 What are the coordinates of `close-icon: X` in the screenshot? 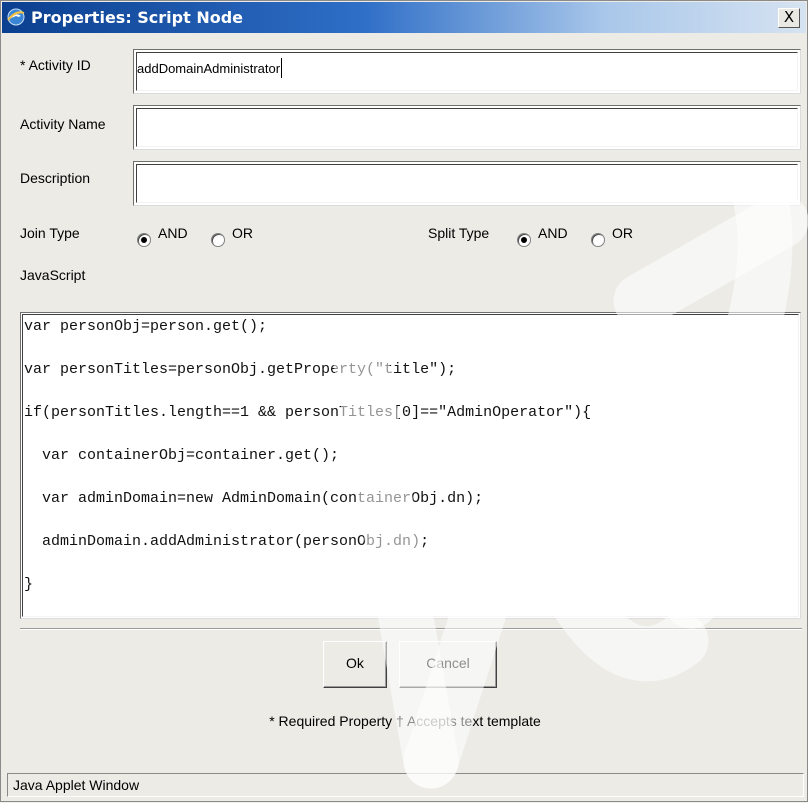 It's located at (789, 17).